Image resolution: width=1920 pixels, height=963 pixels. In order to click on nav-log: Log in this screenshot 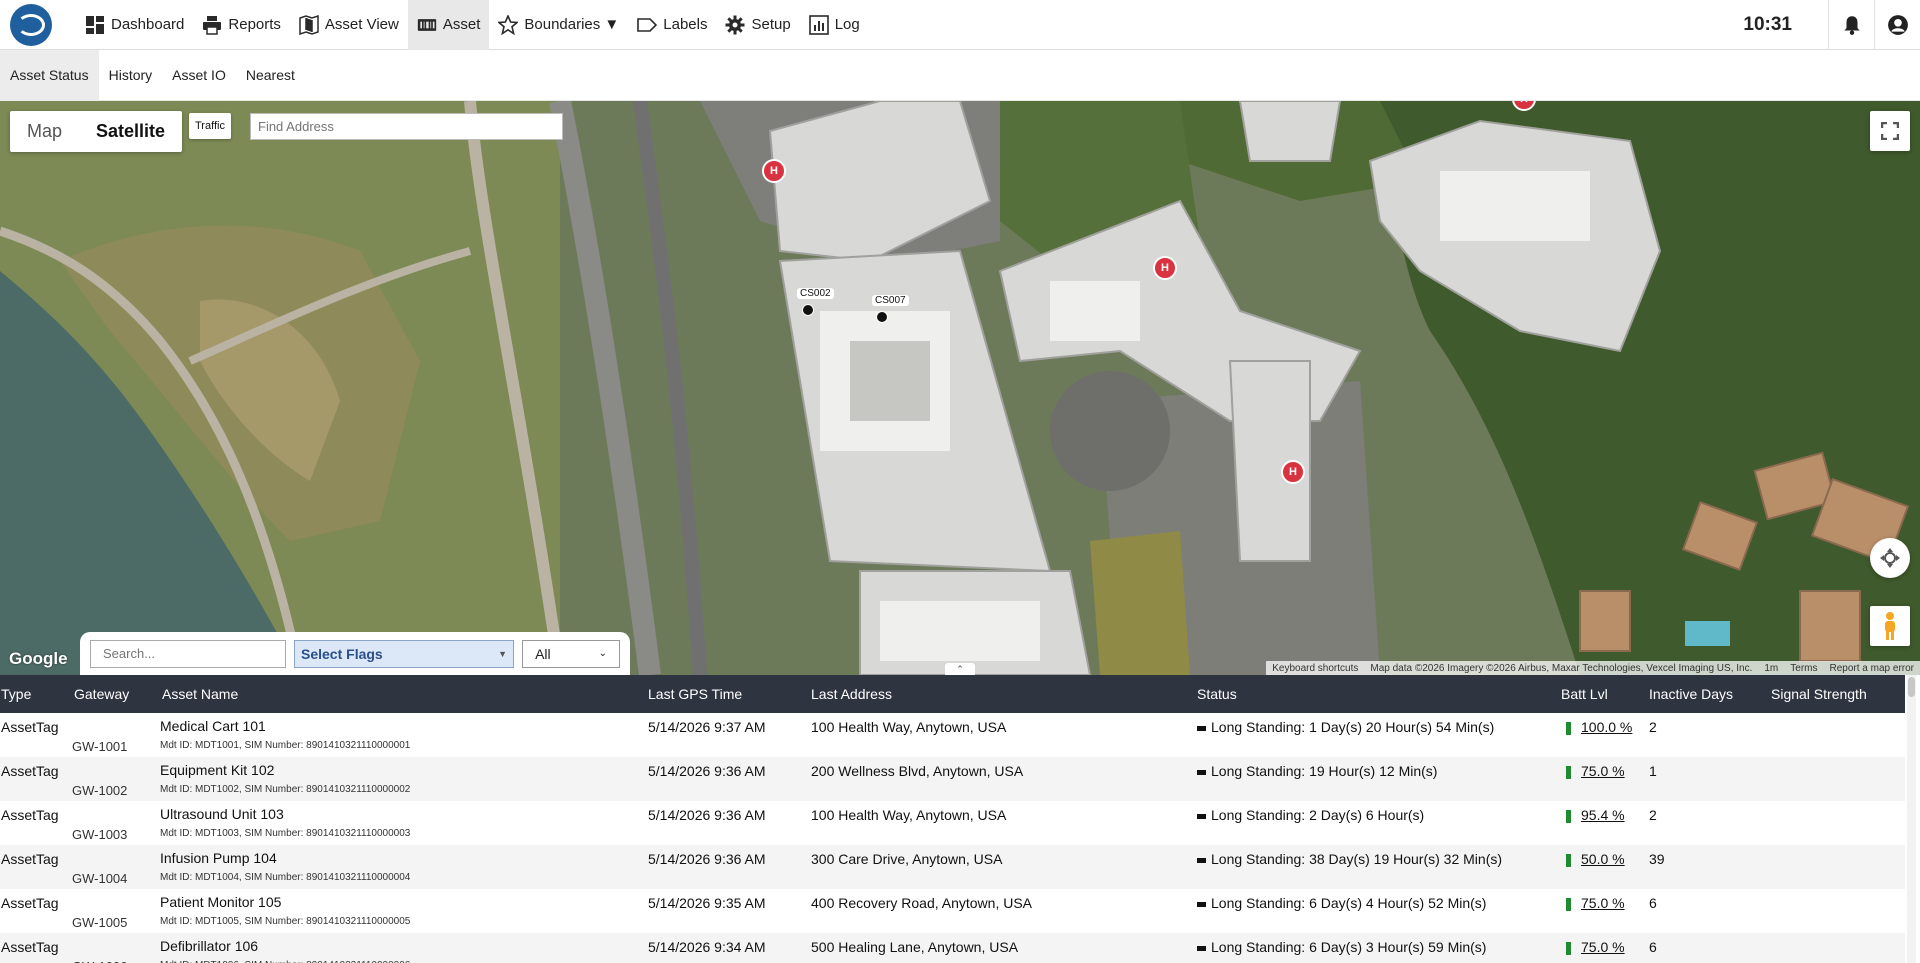, I will do `click(834, 25)`.